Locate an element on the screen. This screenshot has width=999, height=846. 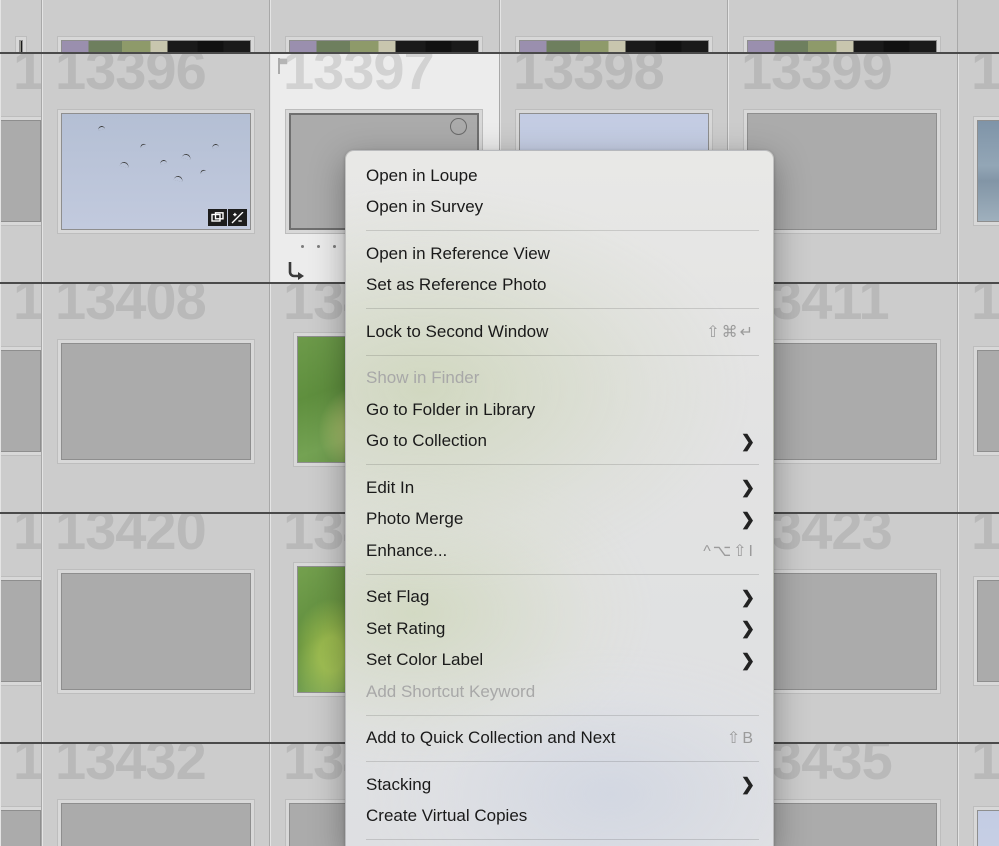
menu-item-create-virtual-copies: Create Virtual Copies is located at coordinates (559, 817).